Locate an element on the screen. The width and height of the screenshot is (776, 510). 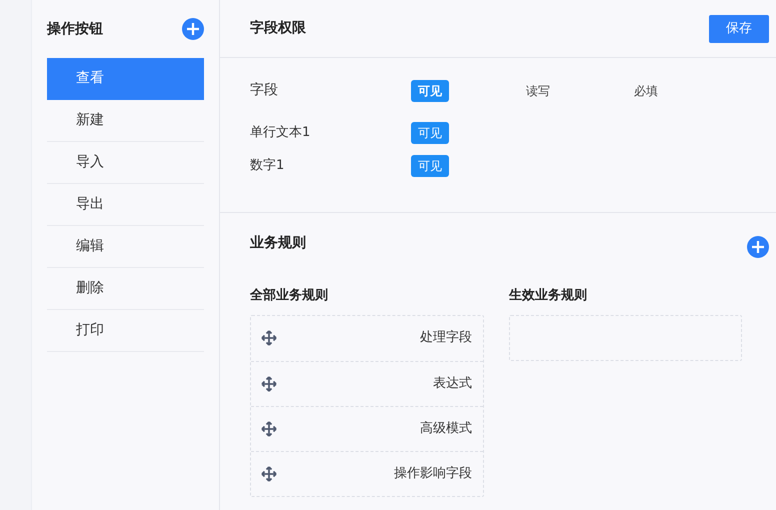
panel-title: 操作按钮 is located at coordinates (75, 29).